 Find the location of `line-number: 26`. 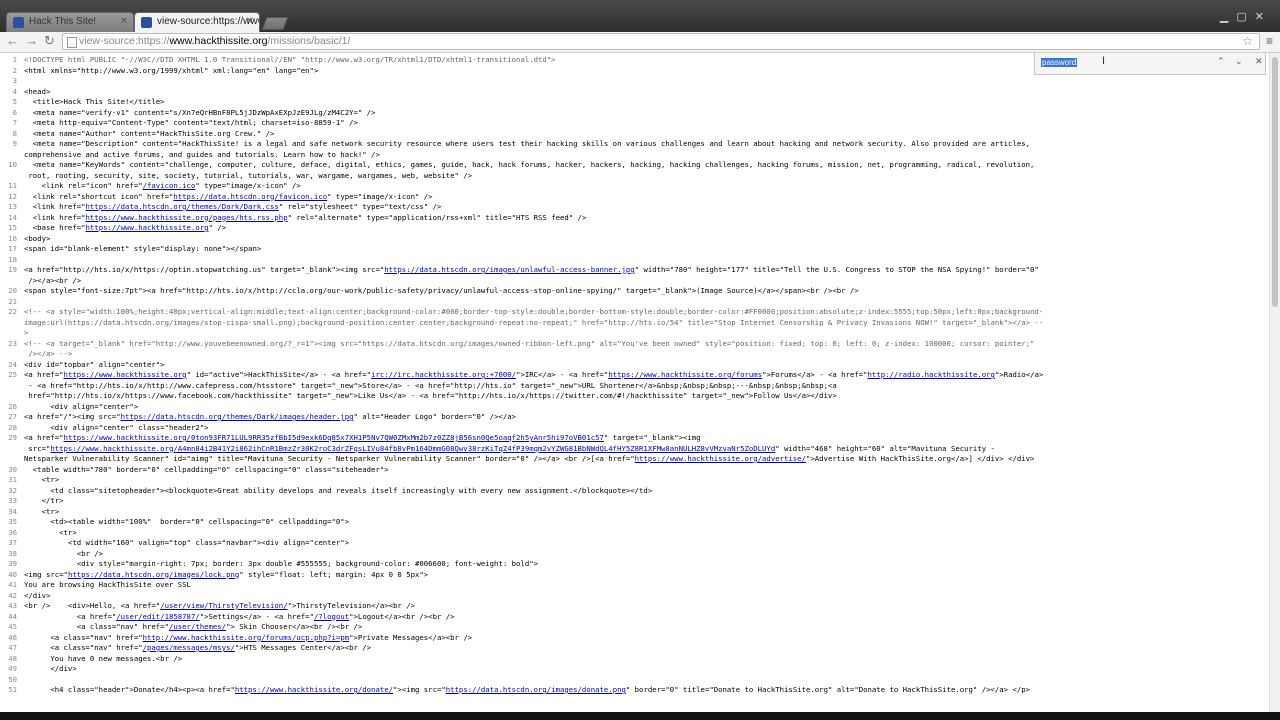

line-number: 26 is located at coordinates (12, 406).